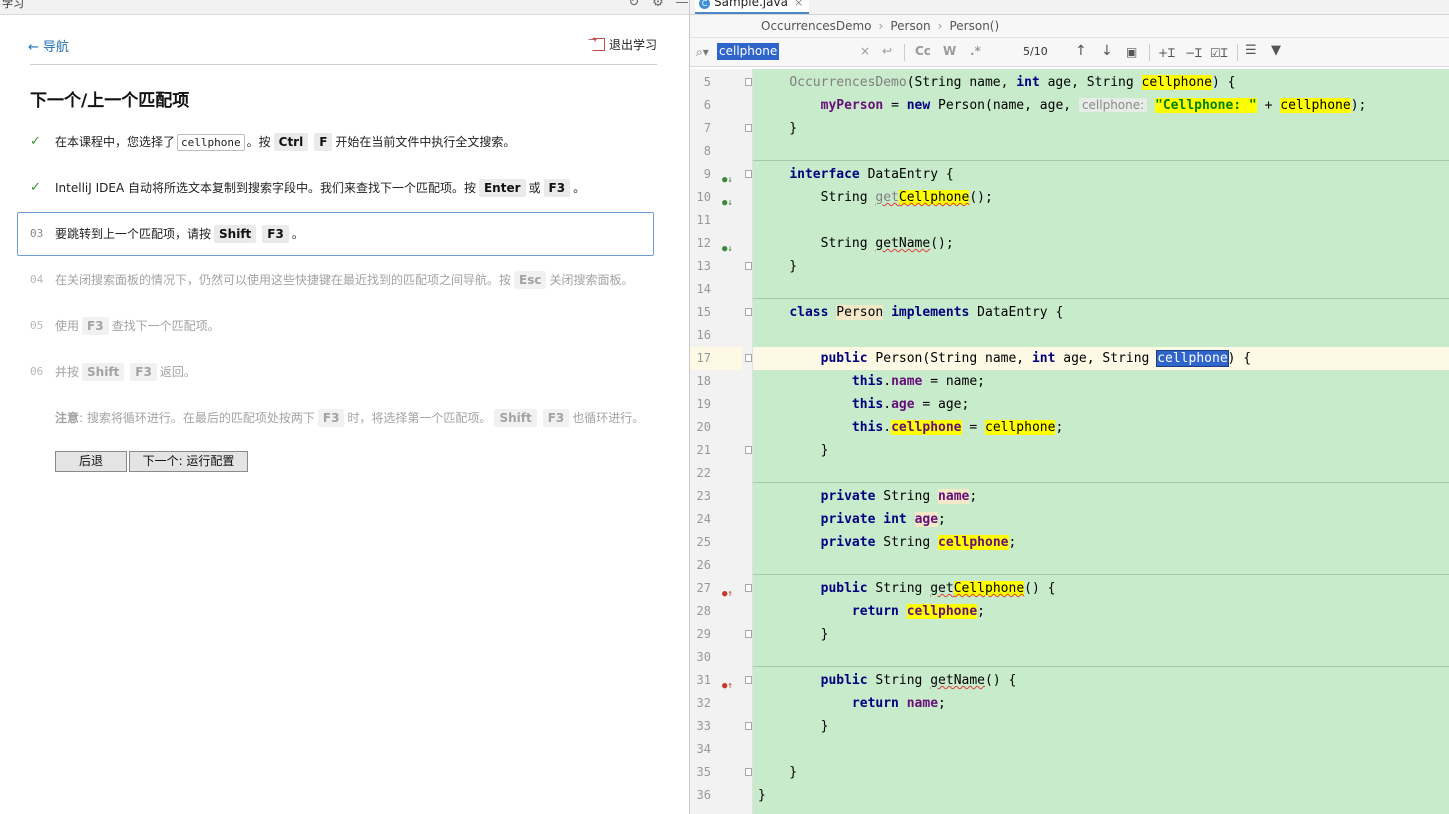  I want to click on step-text: 查找下一个匹配项。, so click(165, 326).